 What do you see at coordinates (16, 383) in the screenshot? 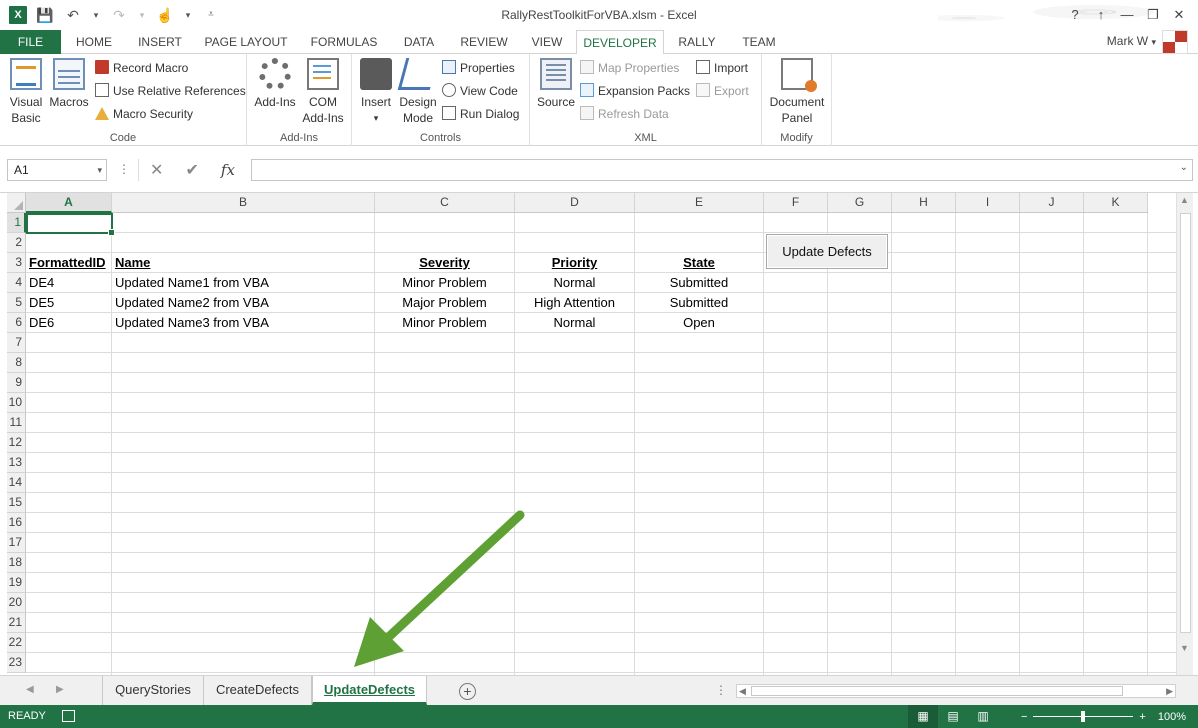
I see `row-header-9: 9` at bounding box center [16, 383].